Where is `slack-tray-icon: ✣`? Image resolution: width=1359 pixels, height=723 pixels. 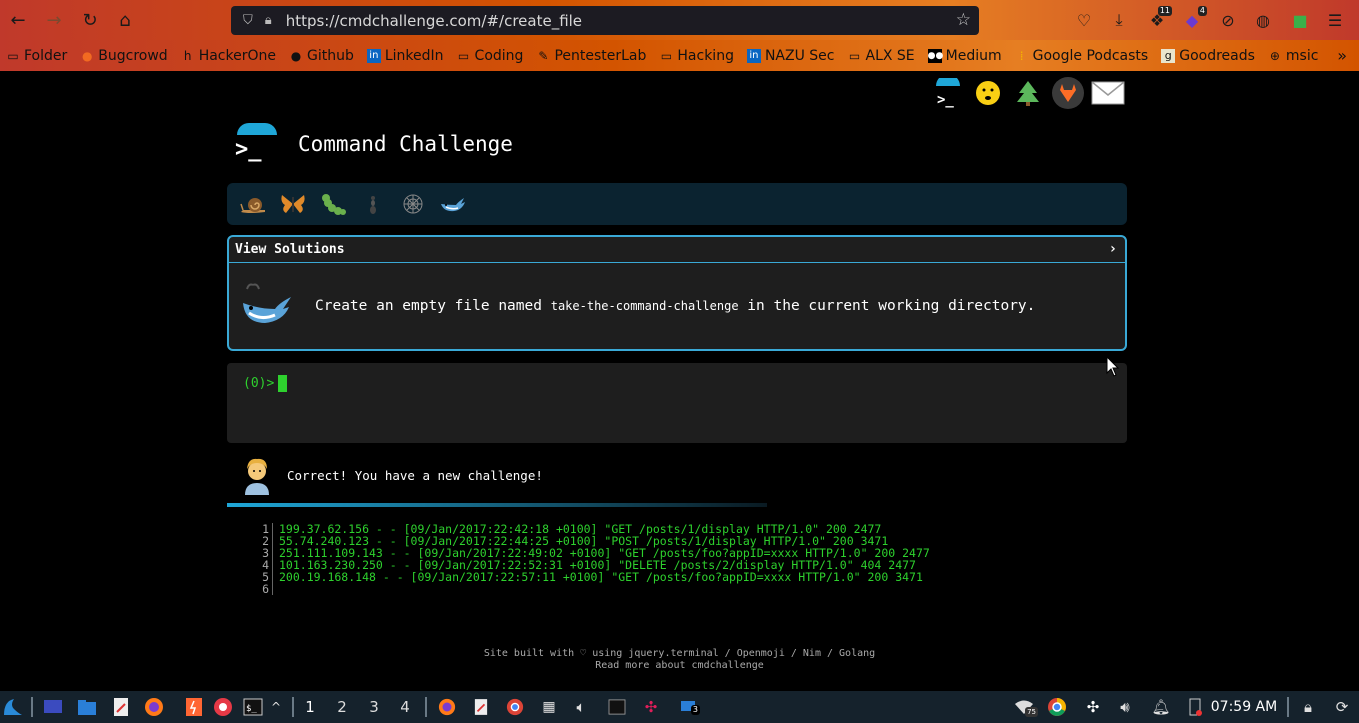 slack-tray-icon: ✣ is located at coordinates (1093, 707).